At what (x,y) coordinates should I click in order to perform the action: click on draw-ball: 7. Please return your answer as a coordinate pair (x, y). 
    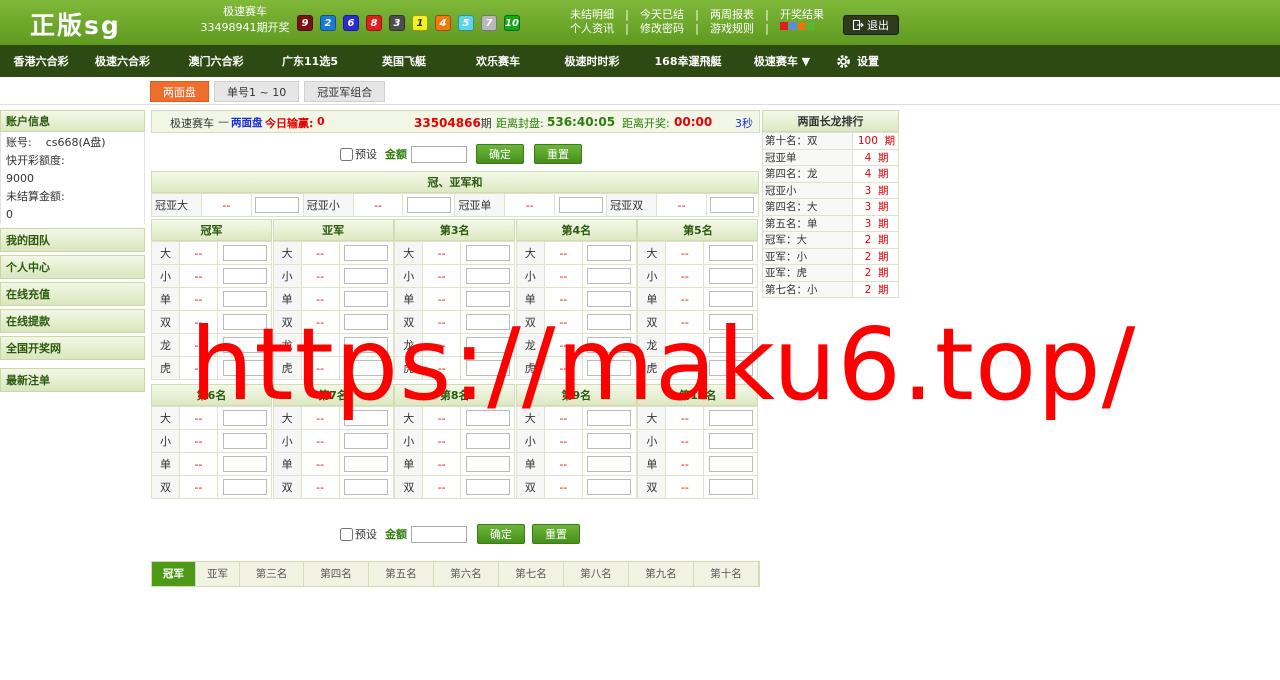
    Looking at the image, I should click on (489, 23).